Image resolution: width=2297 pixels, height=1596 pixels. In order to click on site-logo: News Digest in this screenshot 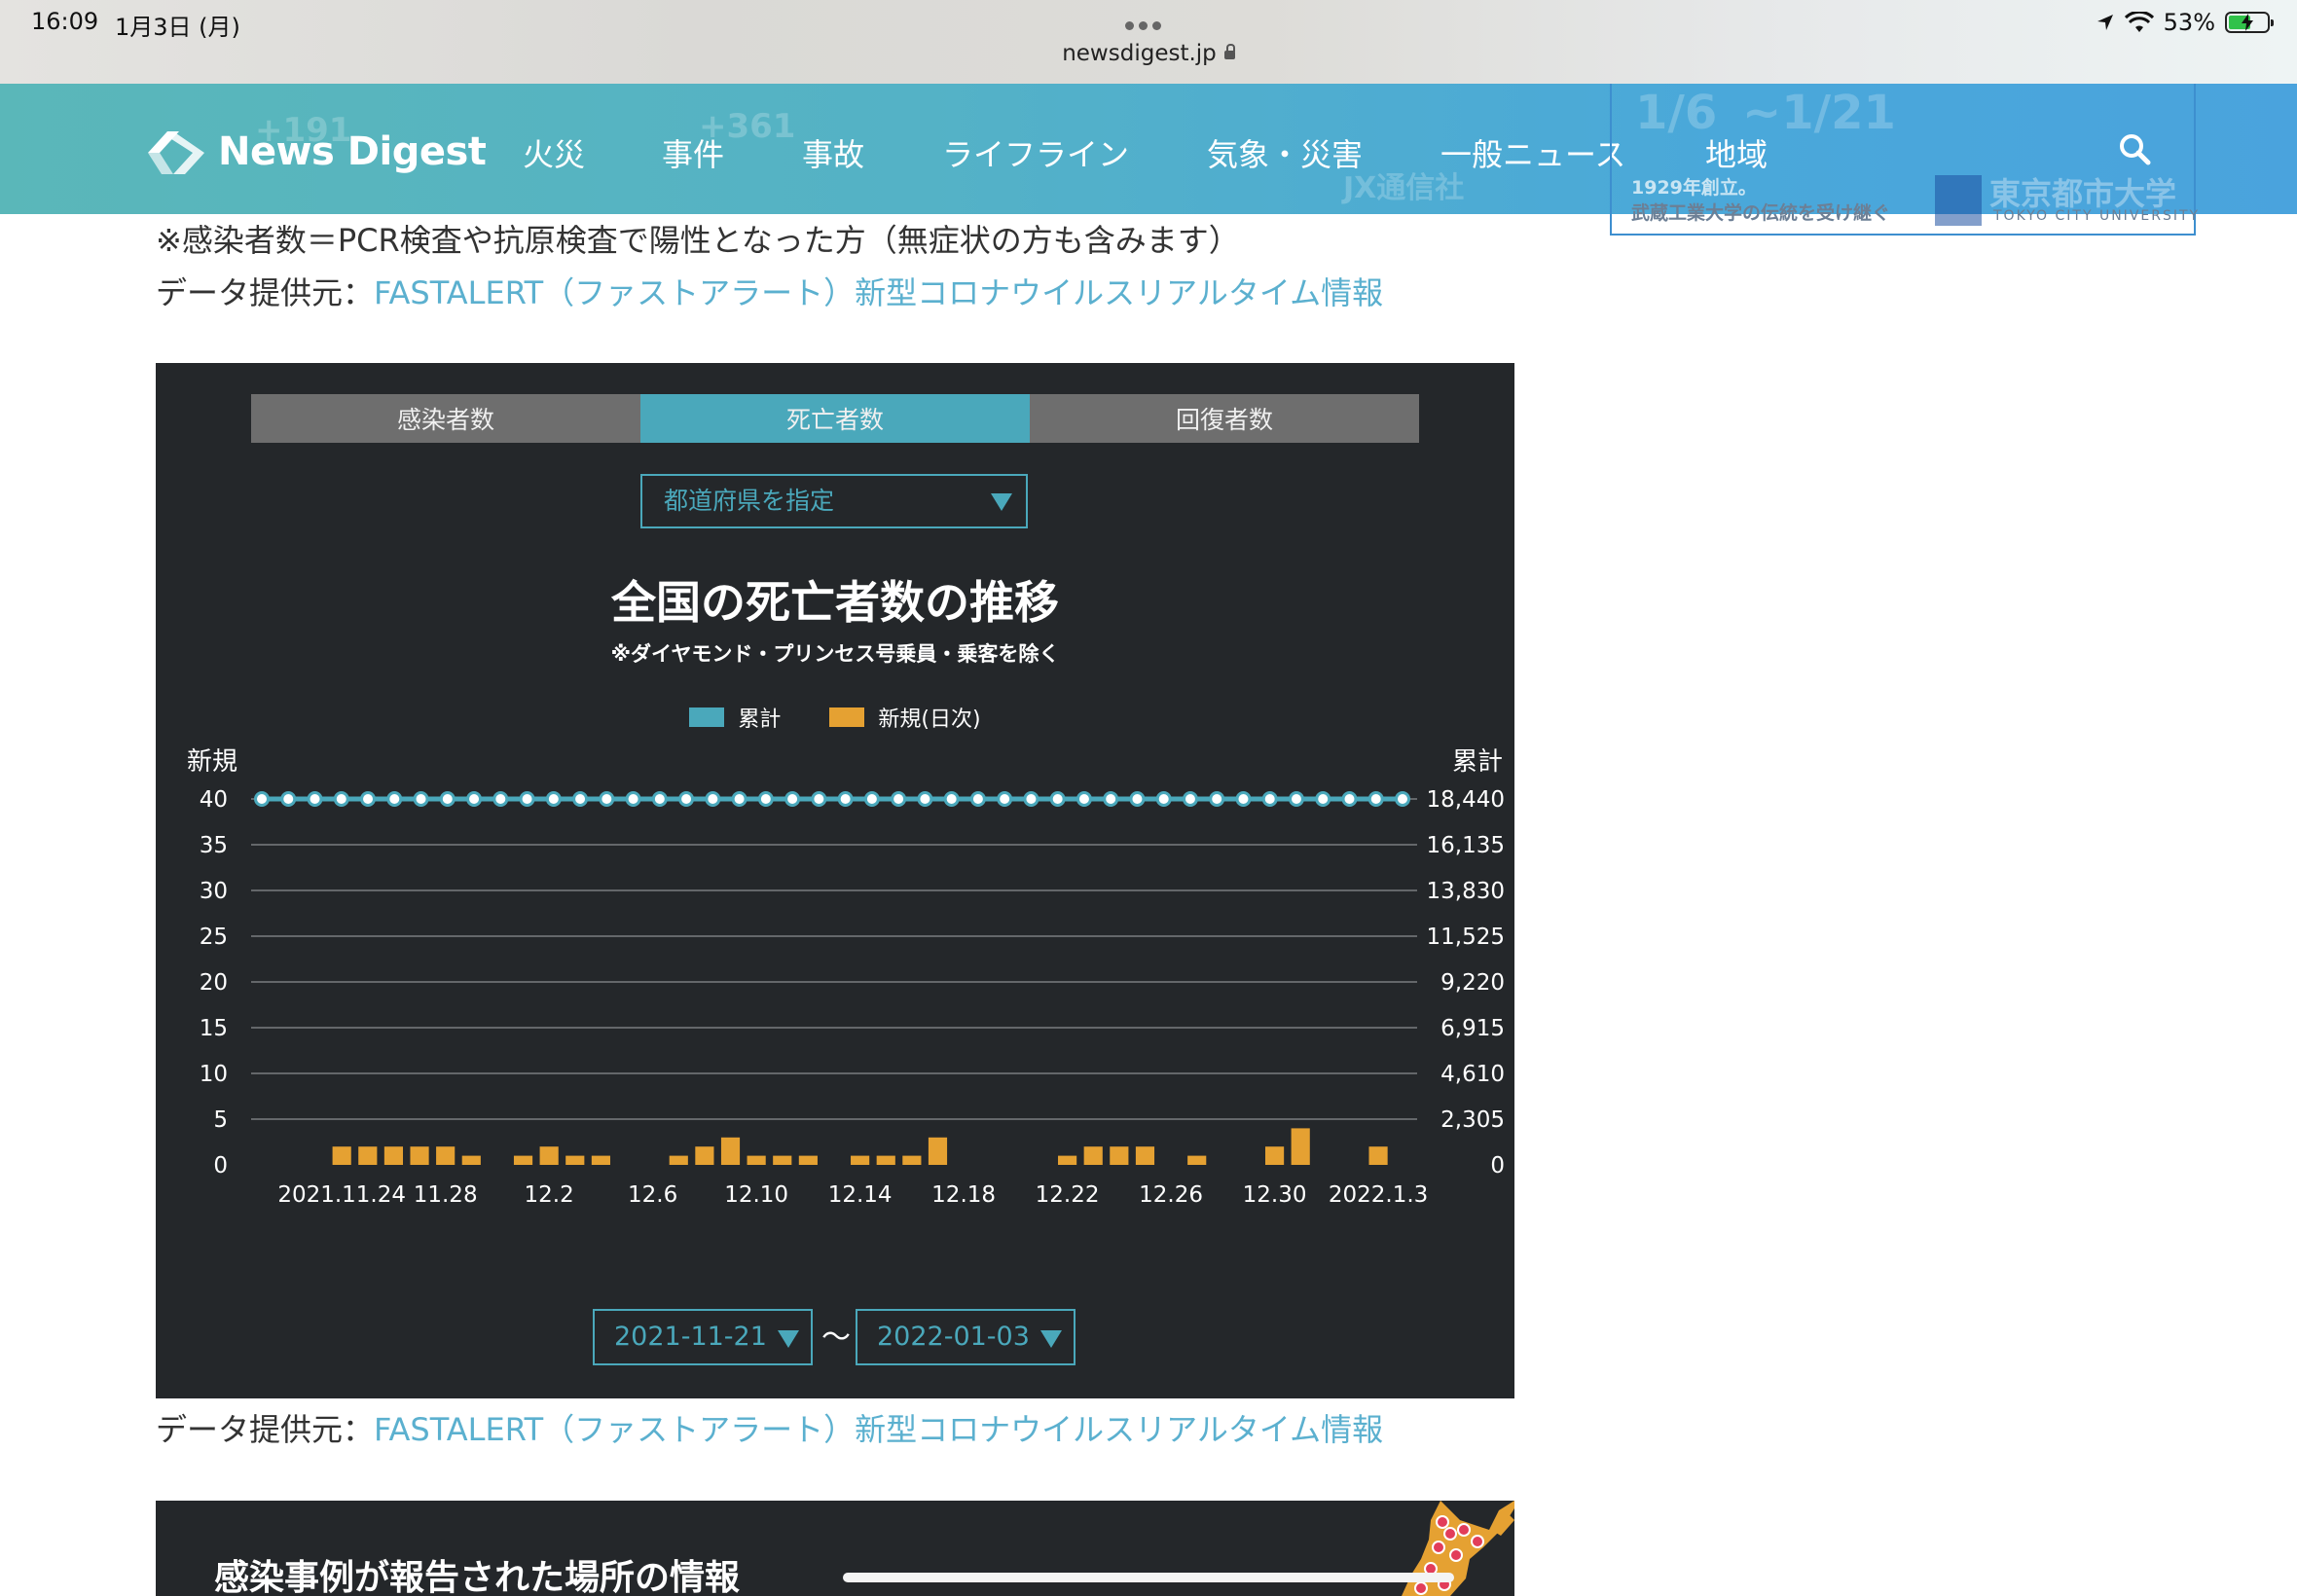, I will do `click(316, 152)`.